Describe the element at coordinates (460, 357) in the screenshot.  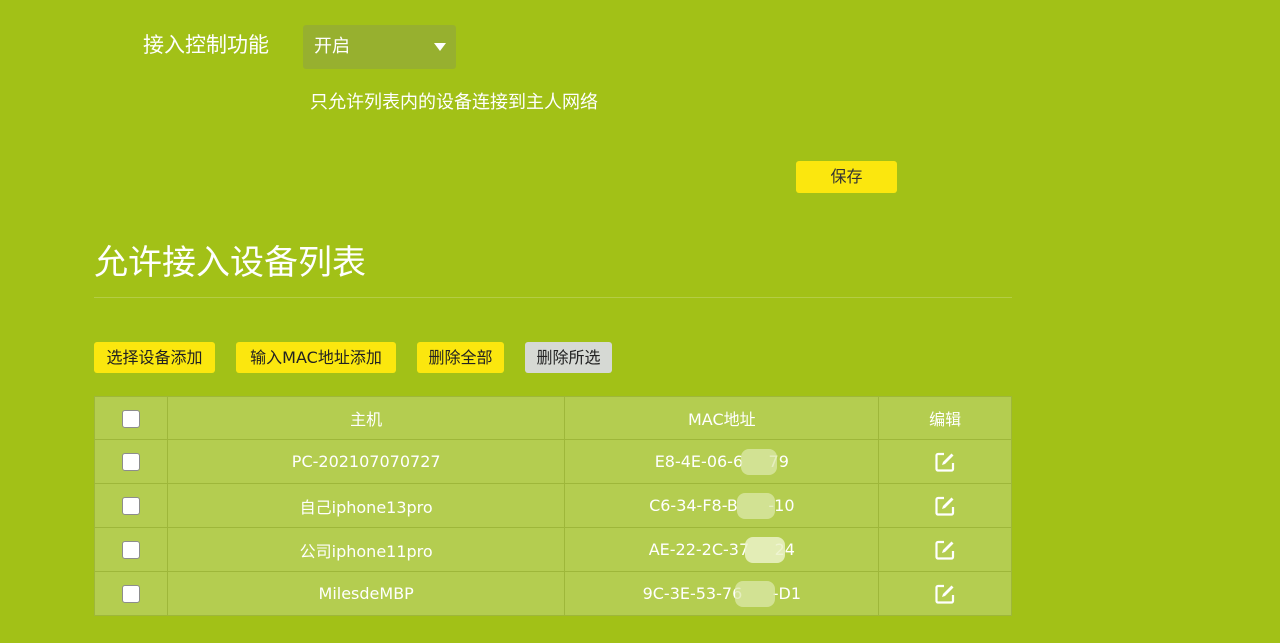
I see `delete-all-button: 删除全部` at that location.